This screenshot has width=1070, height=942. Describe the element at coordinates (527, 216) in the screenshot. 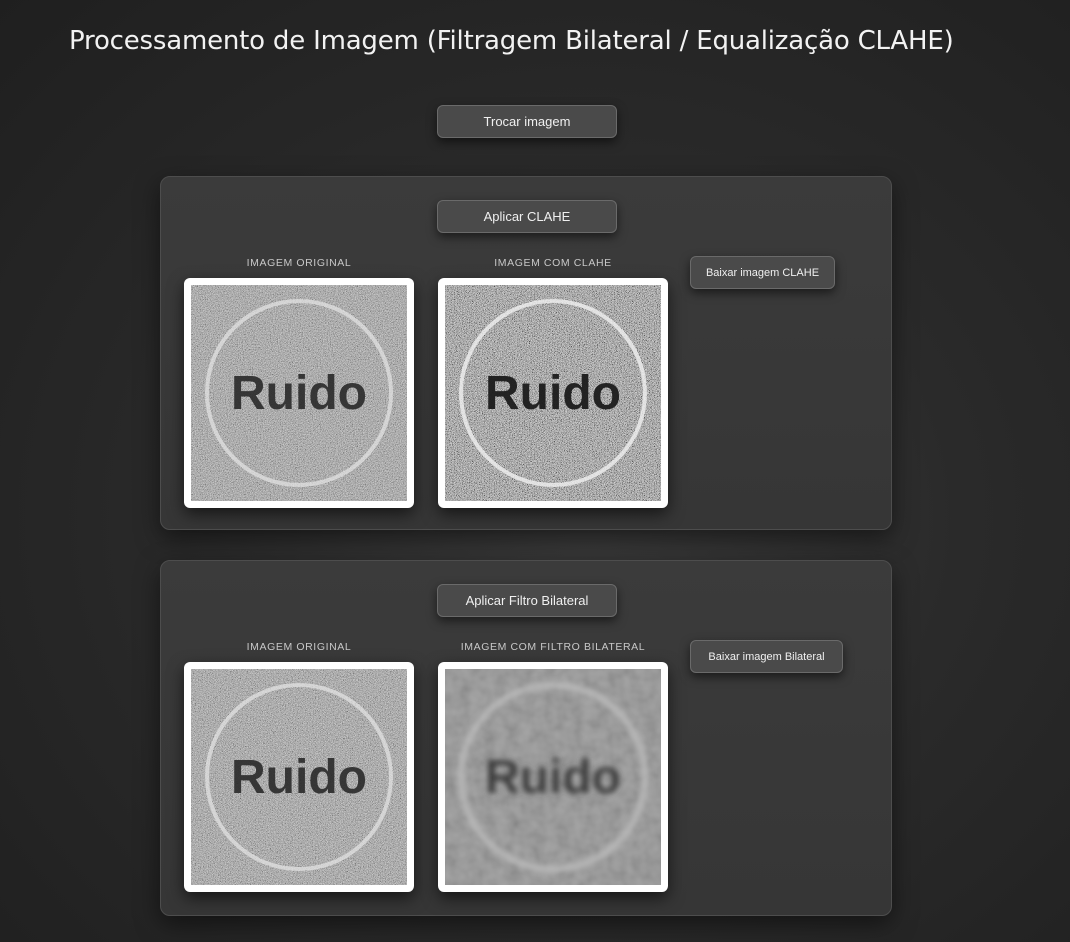

I see `apply-clahe-button: Aplicar CLAHE` at that location.